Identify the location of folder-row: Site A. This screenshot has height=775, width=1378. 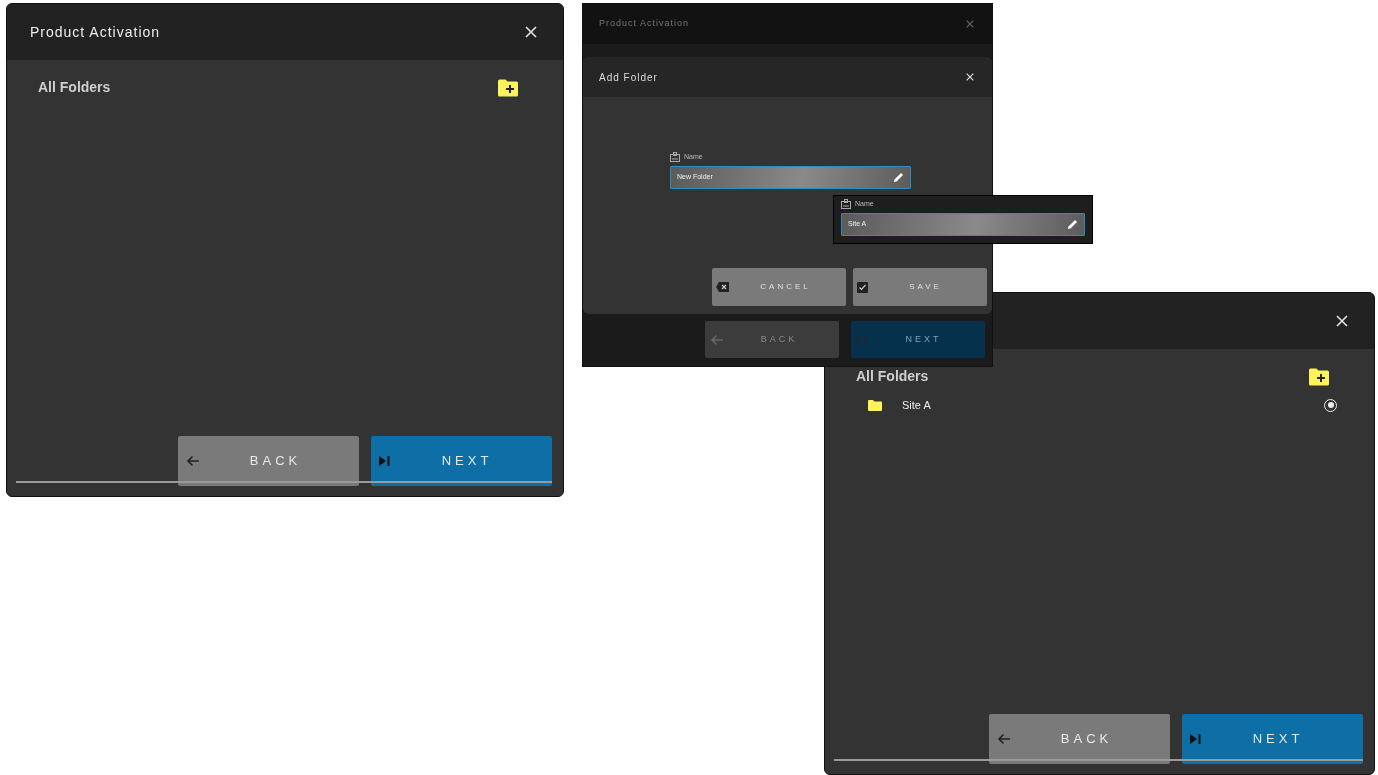
(1096, 405).